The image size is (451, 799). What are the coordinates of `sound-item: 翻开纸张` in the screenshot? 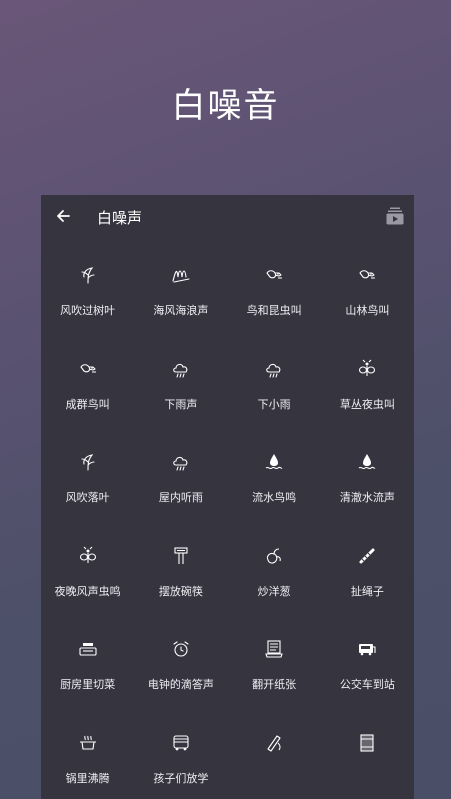 It's located at (274, 660).